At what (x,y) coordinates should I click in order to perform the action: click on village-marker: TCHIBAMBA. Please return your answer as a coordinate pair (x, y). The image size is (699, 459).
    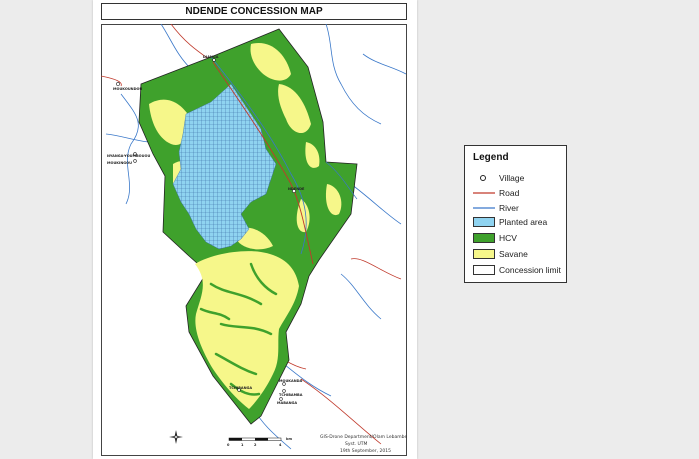
    Looking at the image, I should click on (291, 393).